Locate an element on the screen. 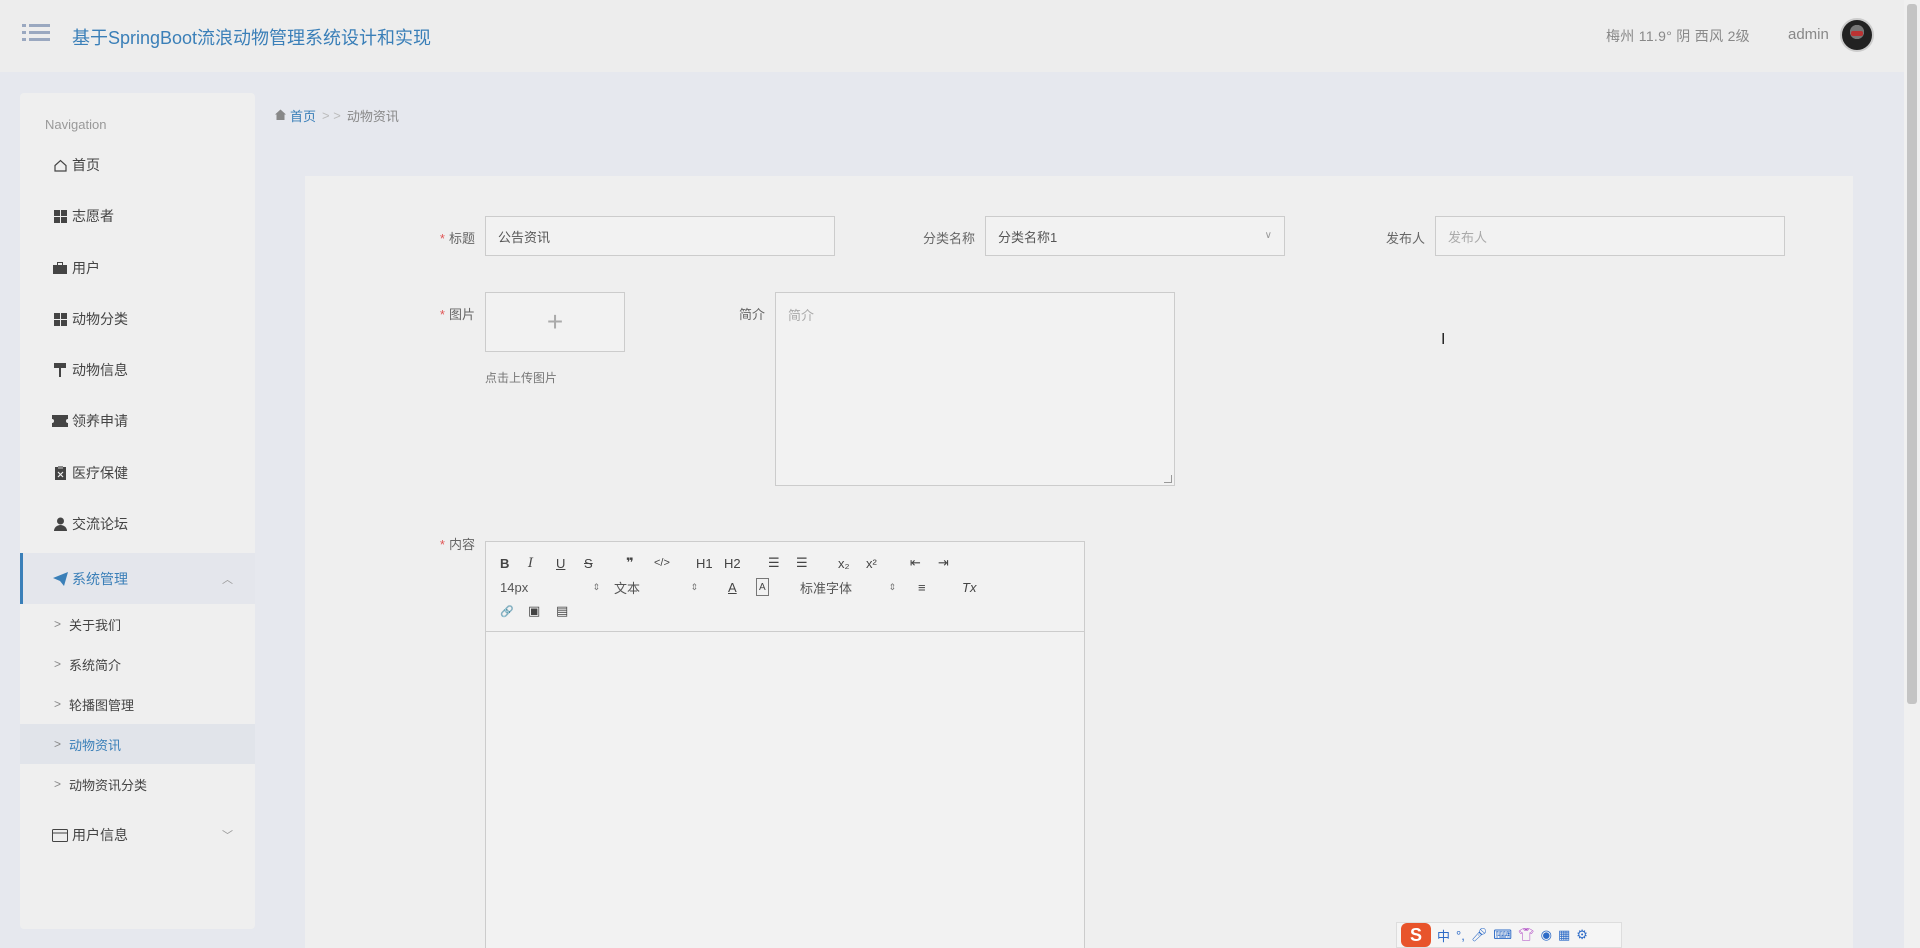 The height and width of the screenshot is (948, 1920). sidebar-subitem-label: 动物资讯 is located at coordinates (95, 745).